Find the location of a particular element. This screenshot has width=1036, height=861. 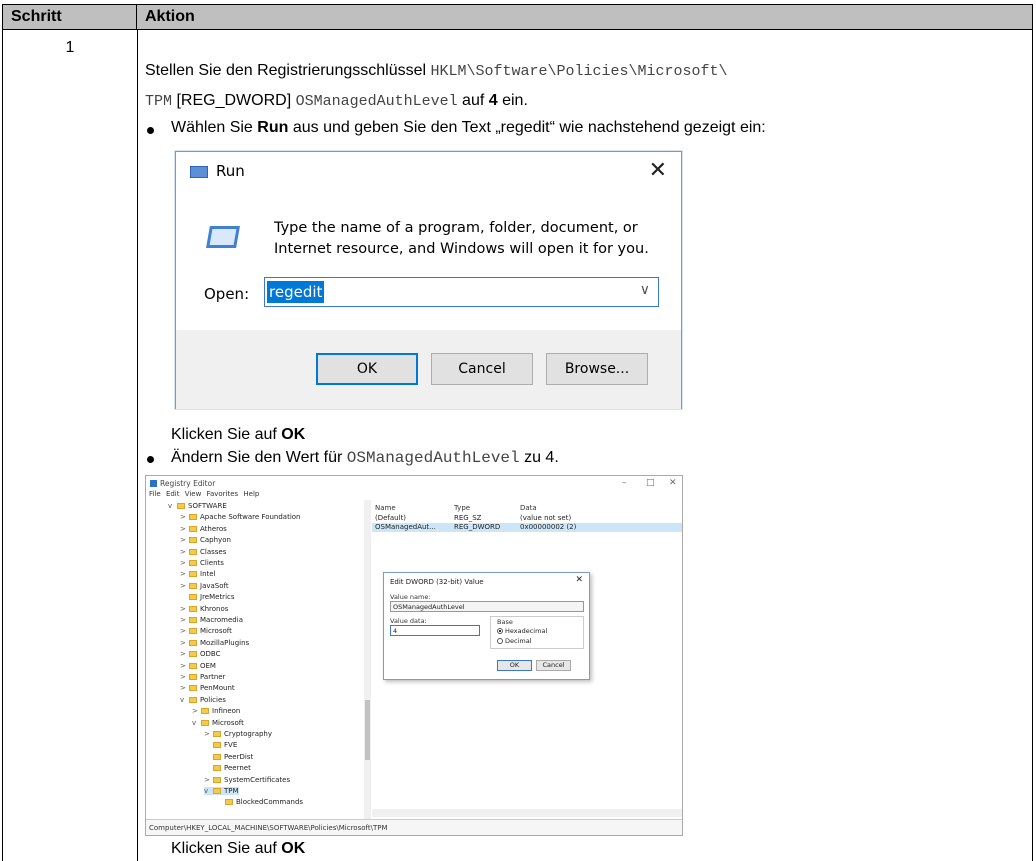

tree-item: > Khronos is located at coordinates (204, 609).